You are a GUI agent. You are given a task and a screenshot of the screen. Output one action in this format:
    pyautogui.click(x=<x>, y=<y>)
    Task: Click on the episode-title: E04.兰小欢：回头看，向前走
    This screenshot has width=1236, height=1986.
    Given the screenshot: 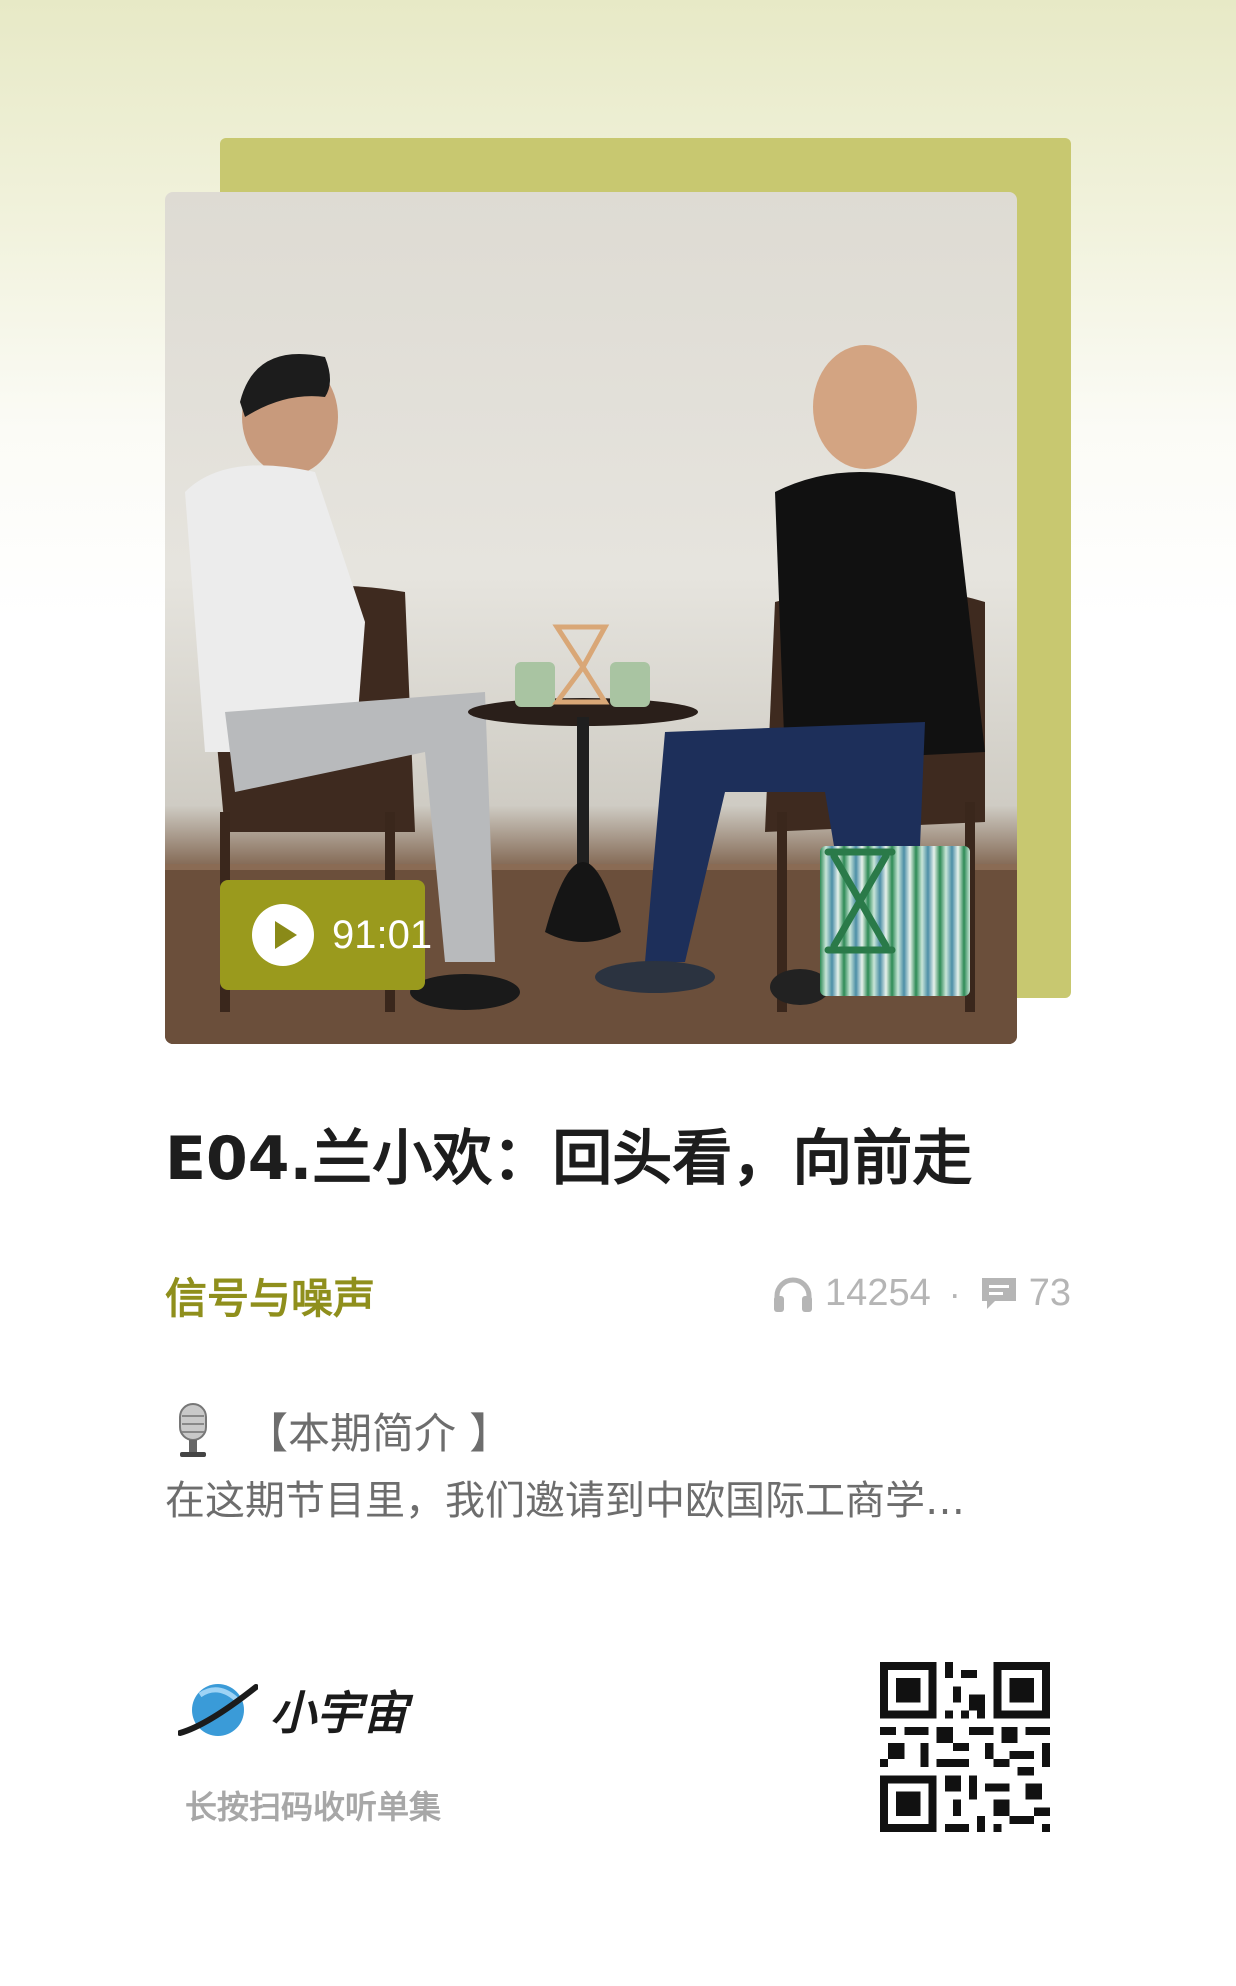 What is the action you would take?
    pyautogui.click(x=569, y=1159)
    